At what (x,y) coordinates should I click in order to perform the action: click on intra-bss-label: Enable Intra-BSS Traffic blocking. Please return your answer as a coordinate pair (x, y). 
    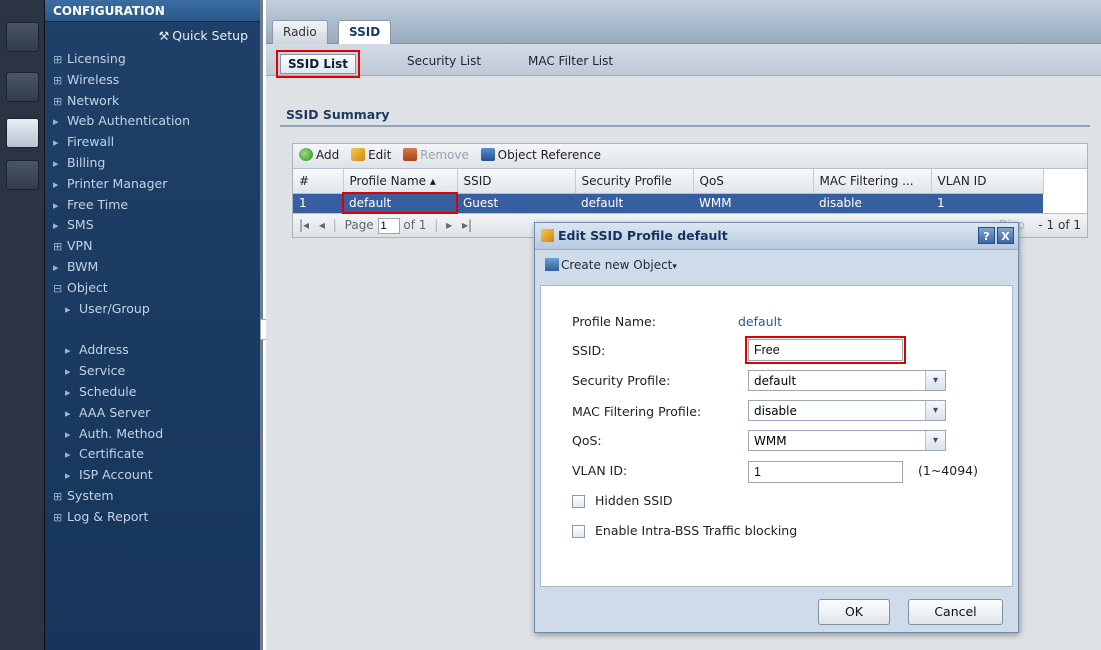
    Looking at the image, I should click on (696, 530).